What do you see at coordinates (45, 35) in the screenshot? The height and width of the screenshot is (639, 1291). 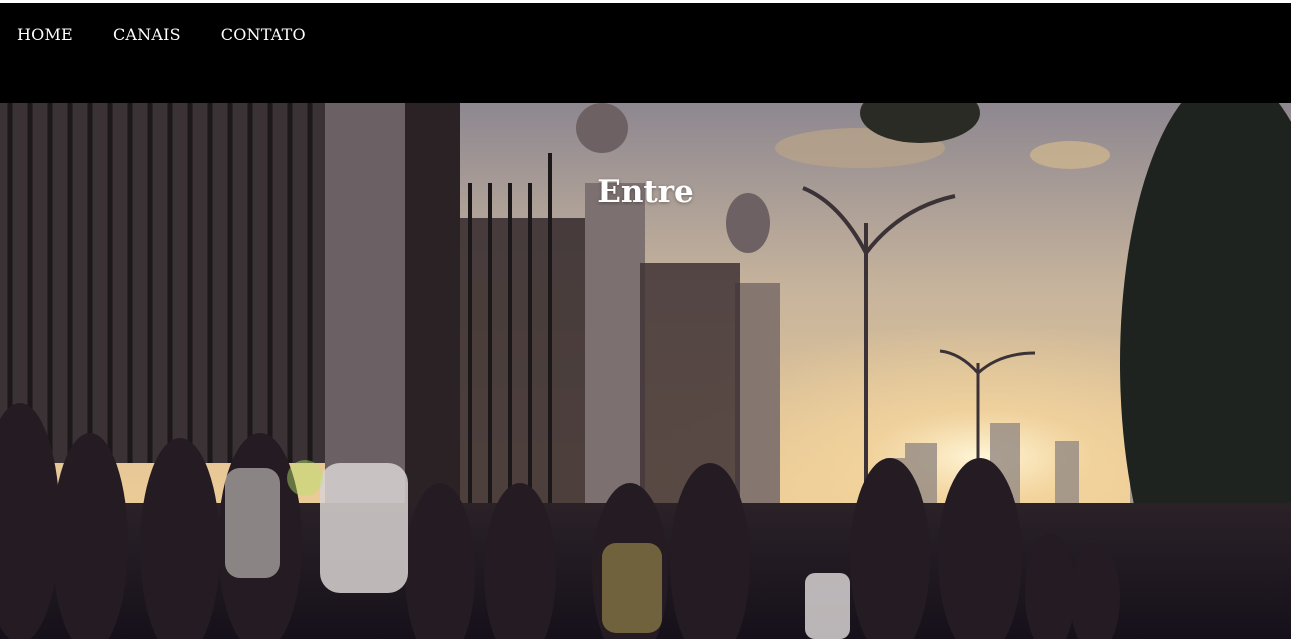 I see `nav-home-link: HOME` at bounding box center [45, 35].